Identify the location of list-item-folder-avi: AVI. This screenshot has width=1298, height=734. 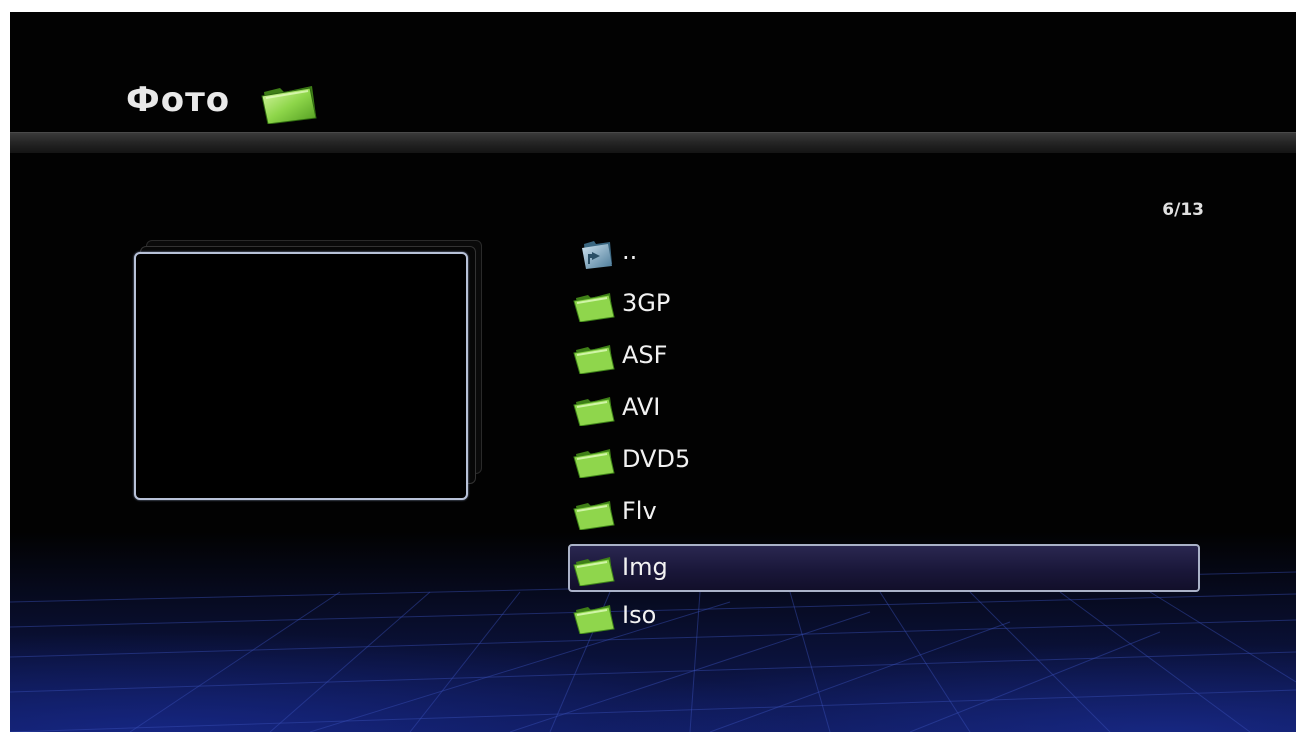
(886, 408).